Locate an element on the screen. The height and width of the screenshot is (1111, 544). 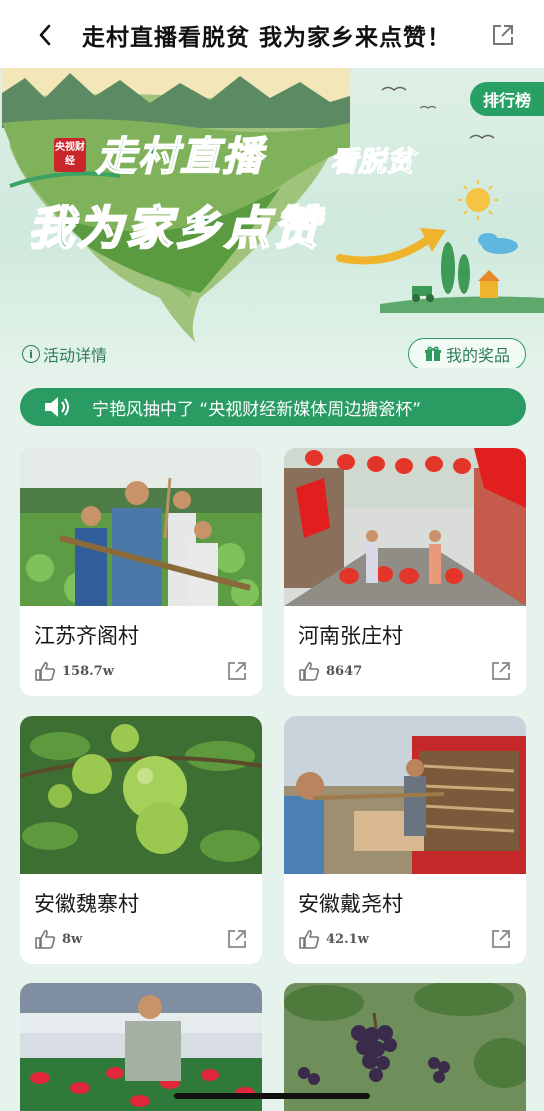
banner-headline-a: 走村直播 is located at coordinates (179, 157).